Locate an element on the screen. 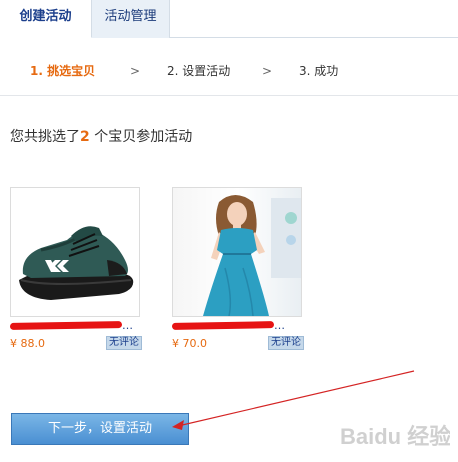 The width and height of the screenshot is (458, 462). product-price: ¥ 88.0 is located at coordinates (27, 343).